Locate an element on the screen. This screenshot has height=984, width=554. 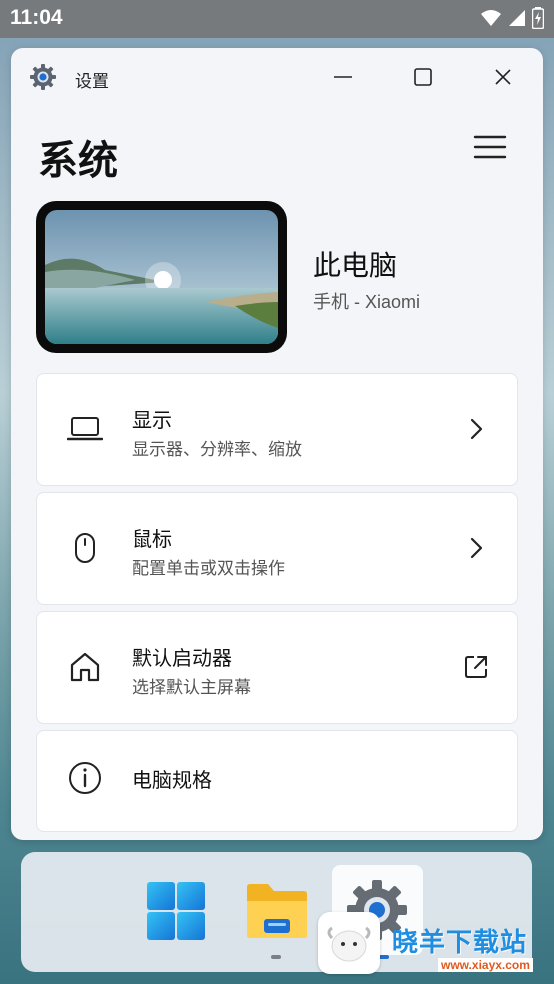
launcher-subtitle: 选择默认主屏幕 is located at coordinates (191, 688).